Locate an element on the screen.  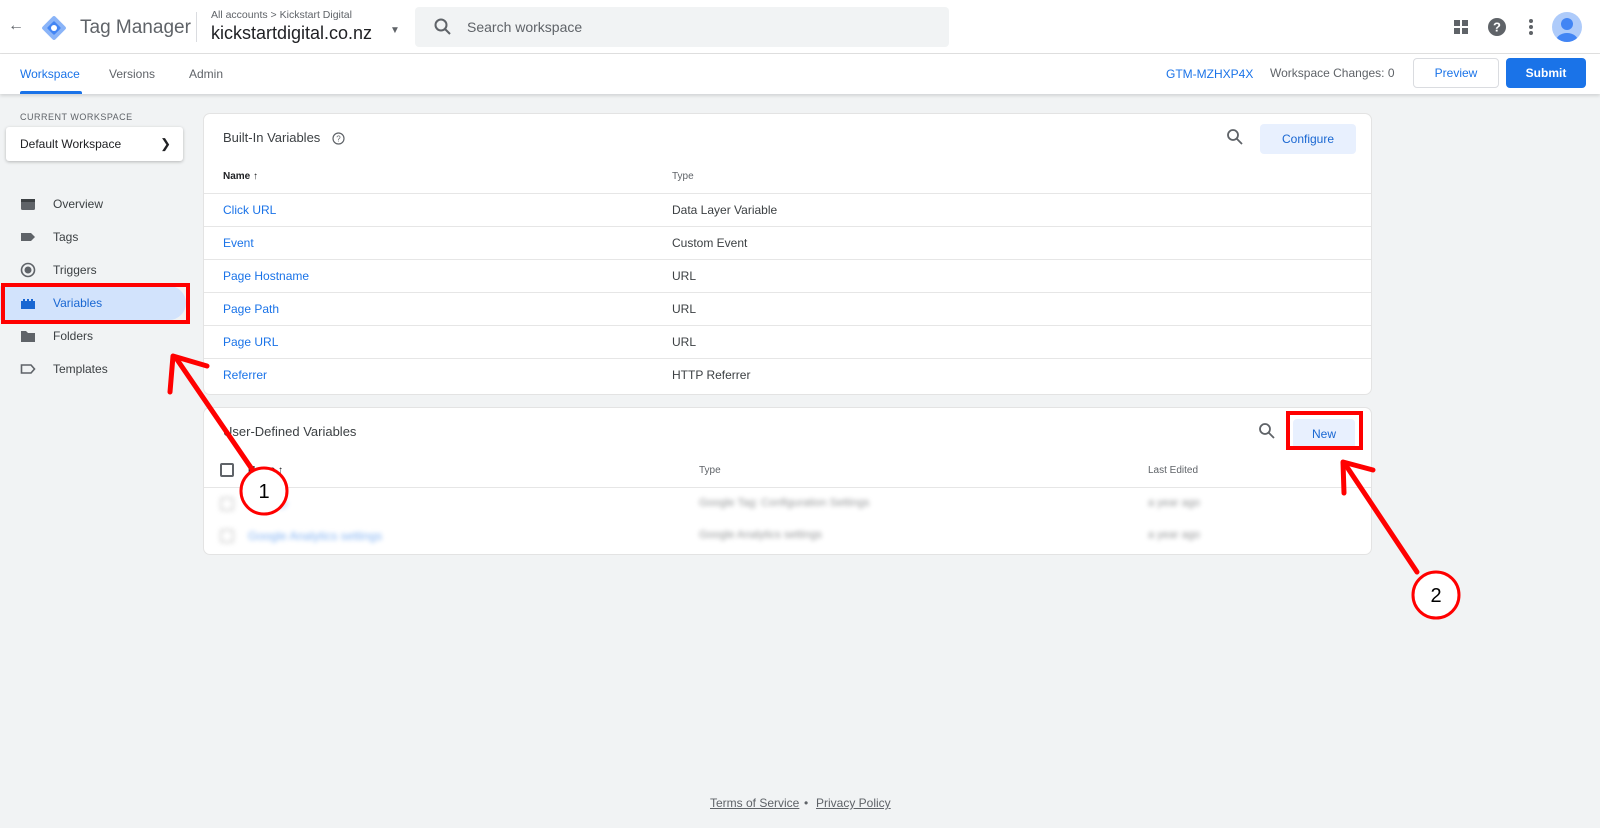
variable-name-link: Click URL is located at coordinates (249, 210).